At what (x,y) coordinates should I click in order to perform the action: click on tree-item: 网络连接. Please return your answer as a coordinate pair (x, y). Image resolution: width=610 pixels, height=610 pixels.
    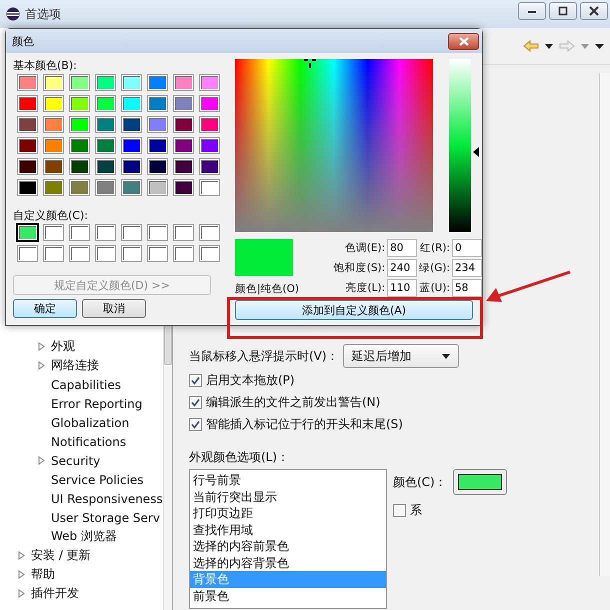
    Looking at the image, I should click on (75, 365).